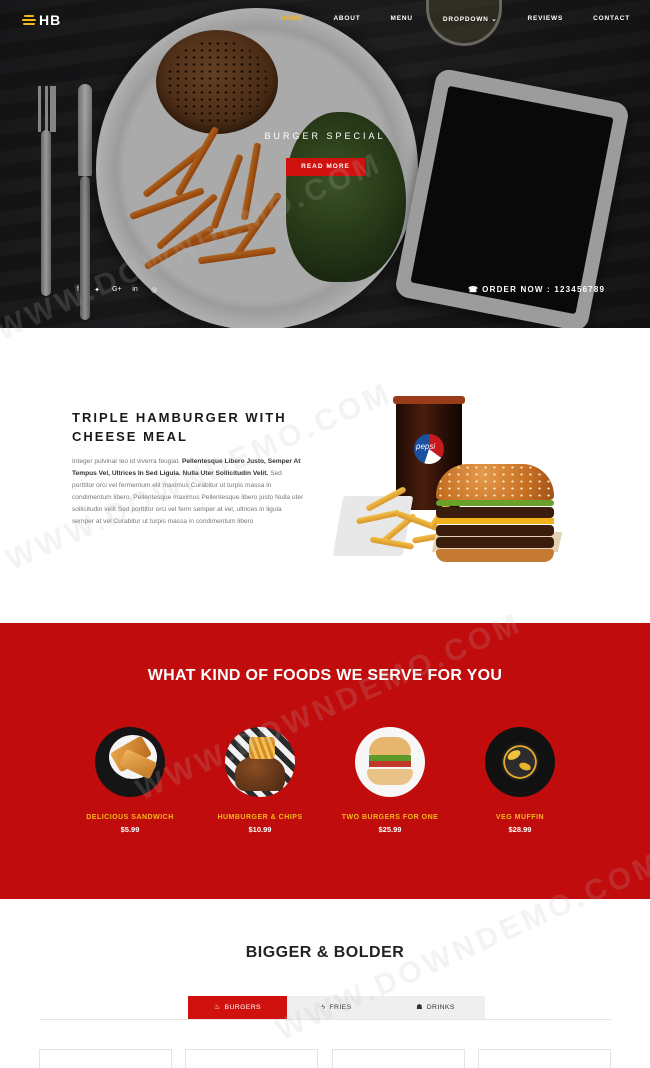 The width and height of the screenshot is (650, 1068). I want to click on read-more-button: READ MORE, so click(325, 167).